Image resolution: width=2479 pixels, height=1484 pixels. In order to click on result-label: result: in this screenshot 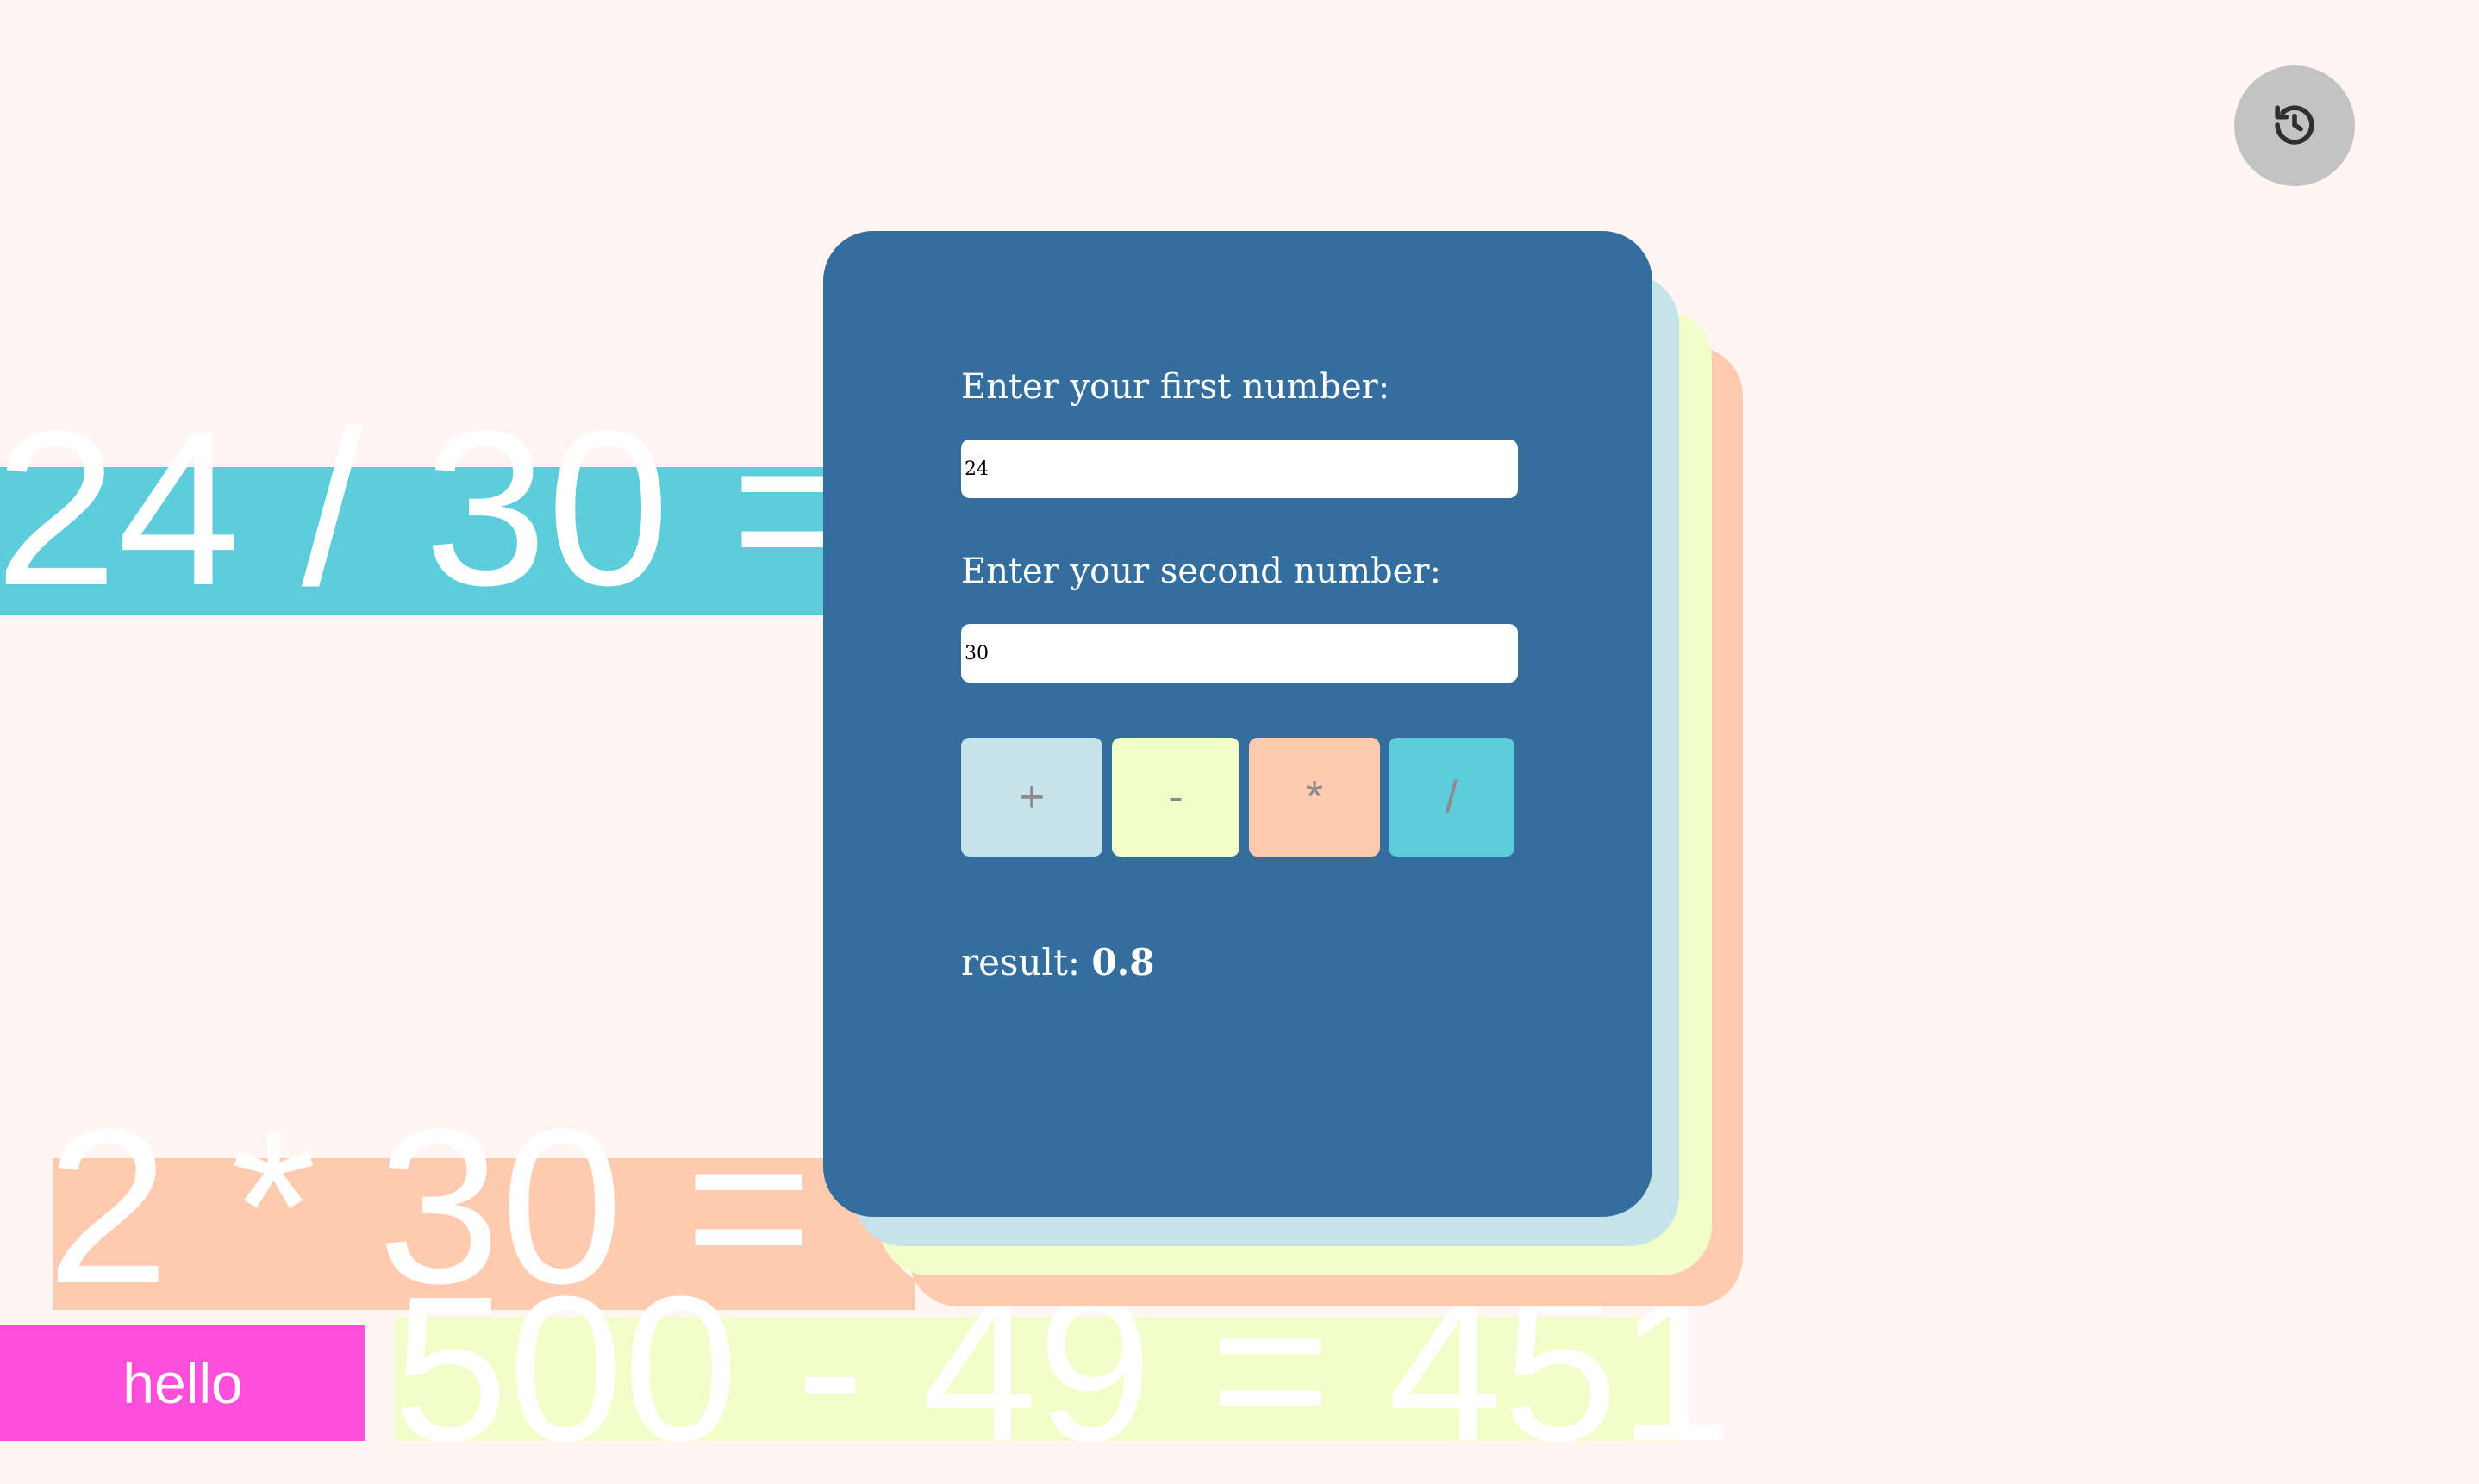, I will do `click(1020, 962)`.